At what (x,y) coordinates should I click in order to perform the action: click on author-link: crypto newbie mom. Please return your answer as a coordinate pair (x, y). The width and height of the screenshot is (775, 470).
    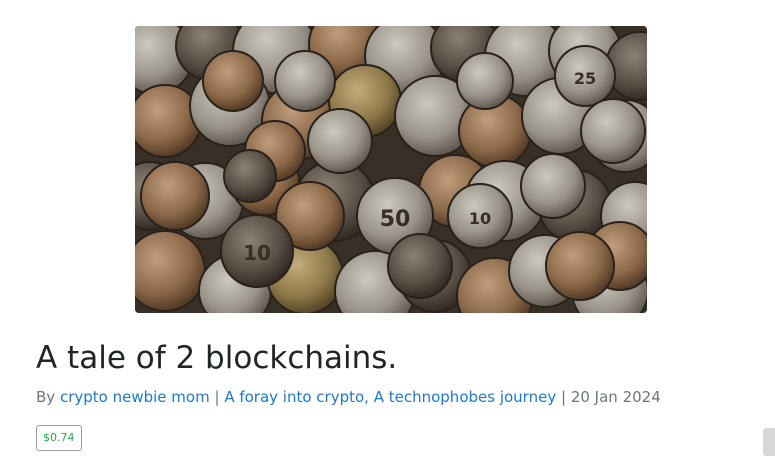
    Looking at the image, I should click on (135, 397).